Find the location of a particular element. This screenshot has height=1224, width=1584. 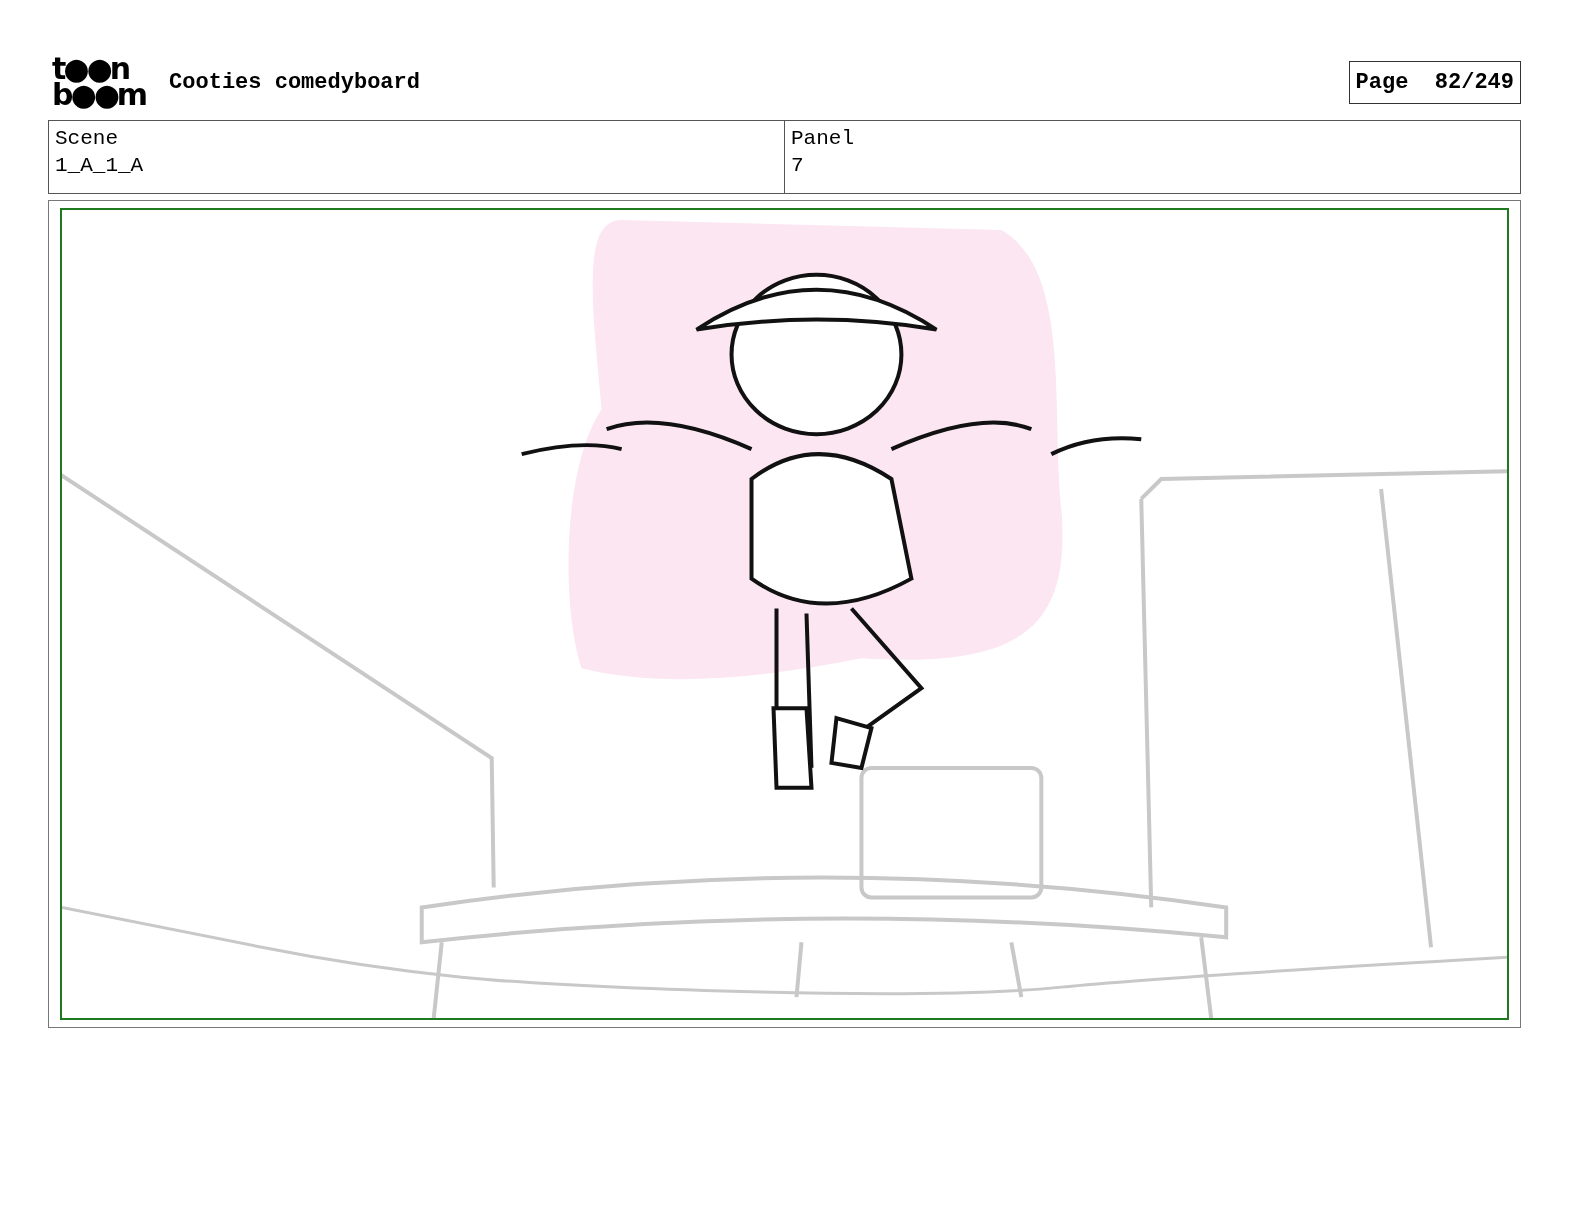

field-label: Panel is located at coordinates (823, 138).